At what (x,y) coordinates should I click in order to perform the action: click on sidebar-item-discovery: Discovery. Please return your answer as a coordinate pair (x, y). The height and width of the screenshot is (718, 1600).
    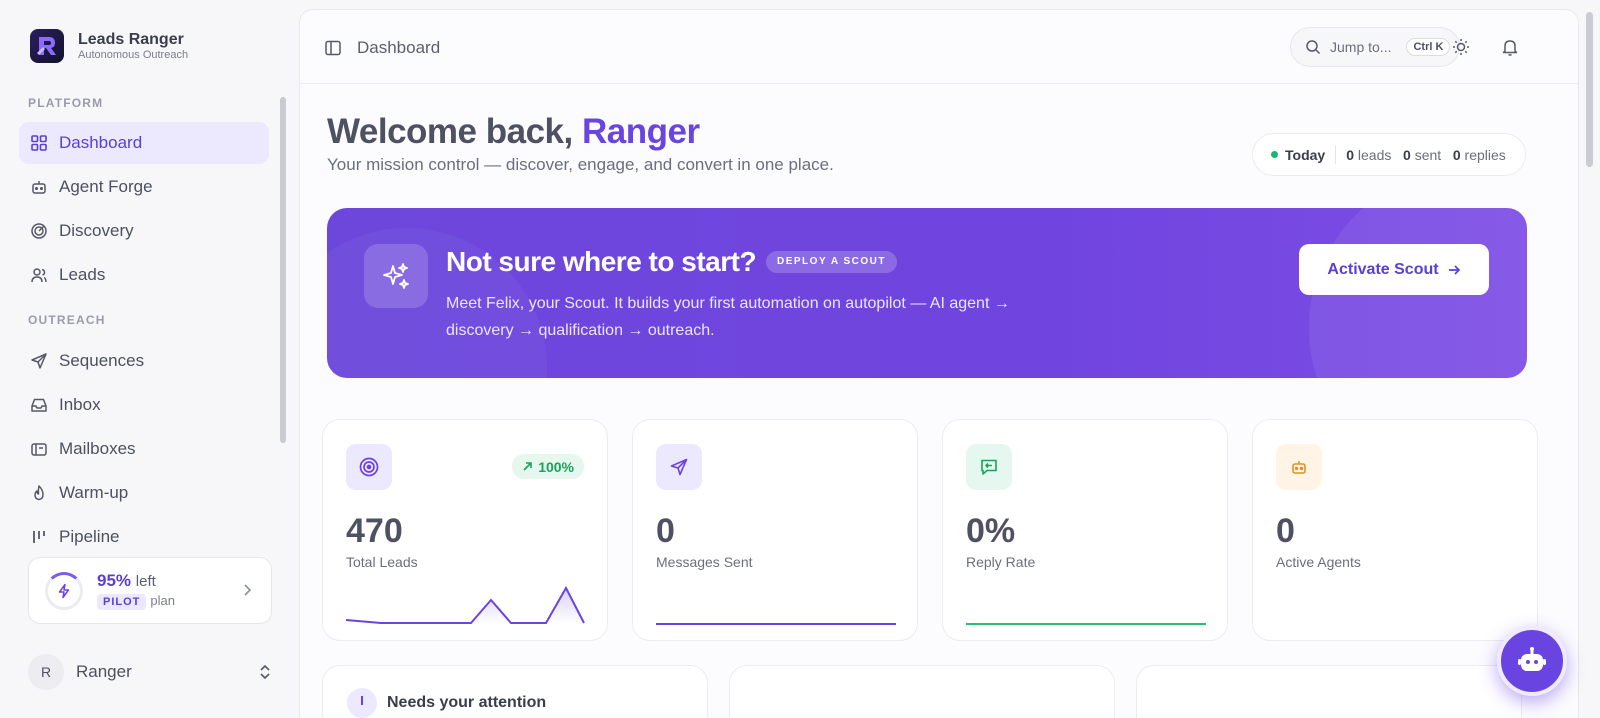
    Looking at the image, I should click on (144, 231).